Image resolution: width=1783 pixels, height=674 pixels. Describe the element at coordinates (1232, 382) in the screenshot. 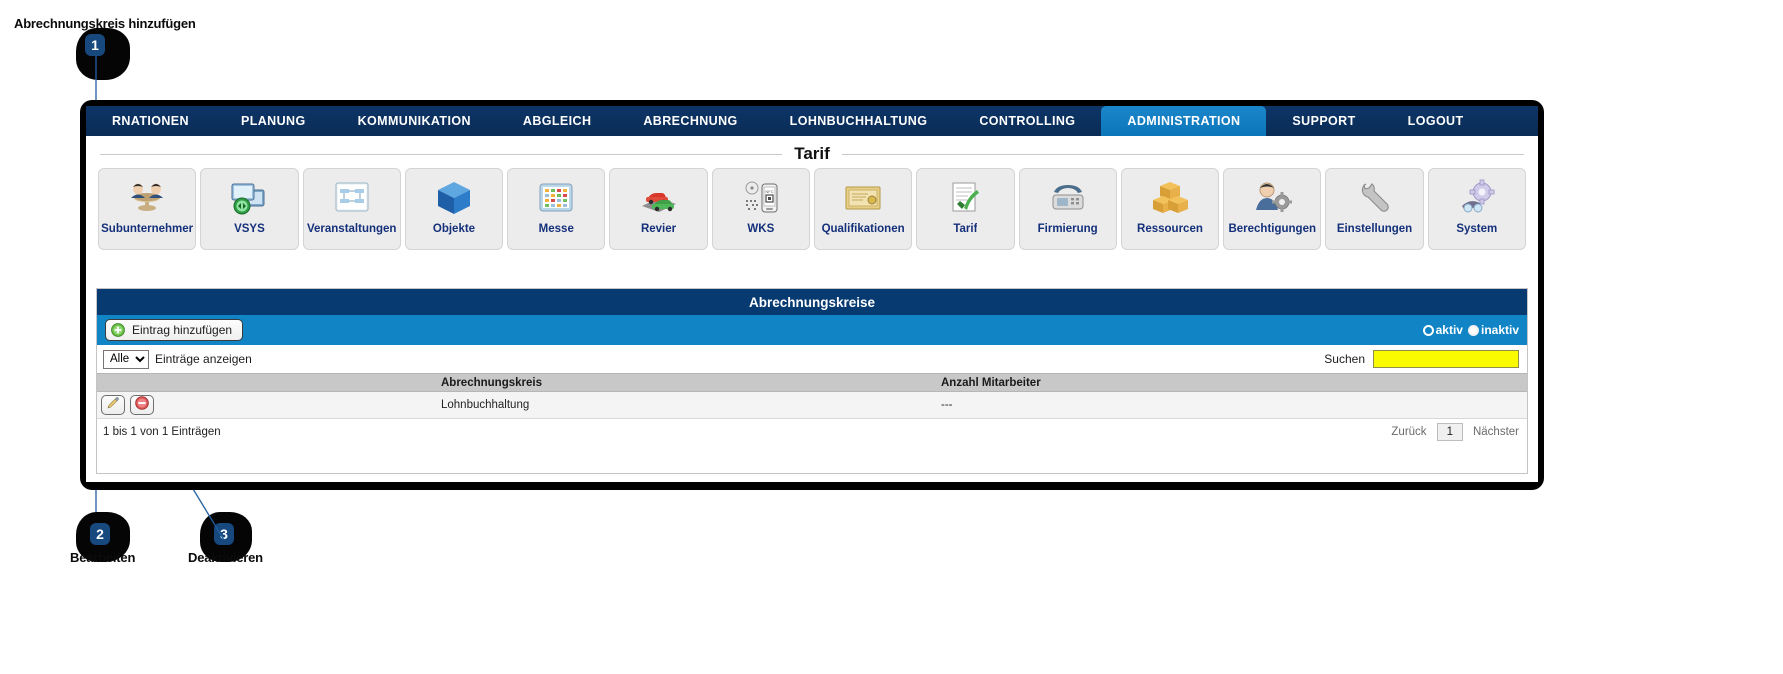

I see `column-header-anzahl-mitarbeiter: Anzahl Mitarbeiter` at that location.